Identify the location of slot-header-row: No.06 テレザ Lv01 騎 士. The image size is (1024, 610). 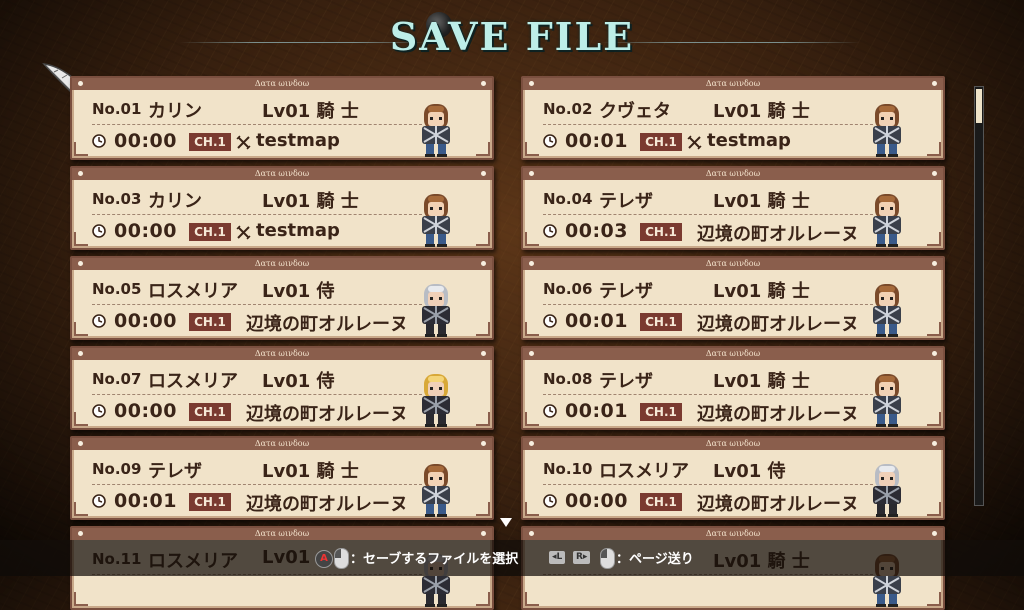
(708, 289).